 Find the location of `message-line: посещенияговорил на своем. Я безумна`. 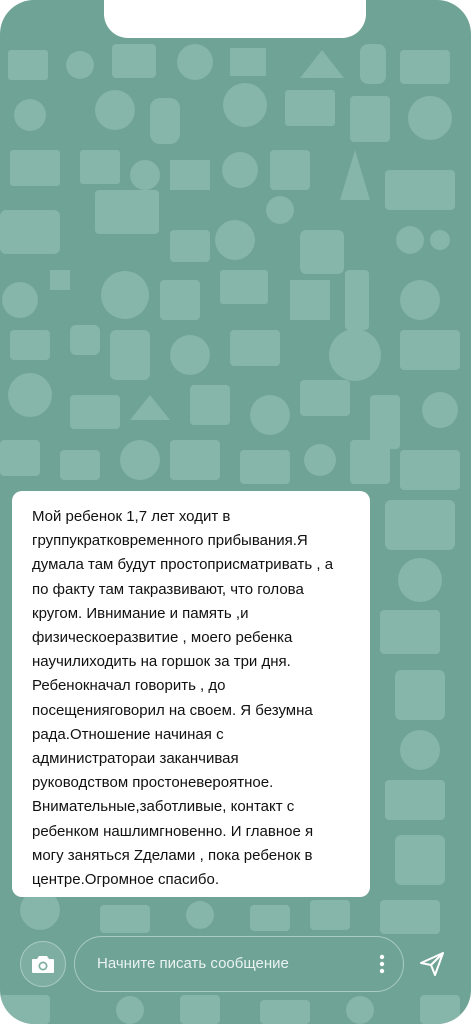

message-line: посещенияговорил на своем. Я безумна is located at coordinates (172, 710).